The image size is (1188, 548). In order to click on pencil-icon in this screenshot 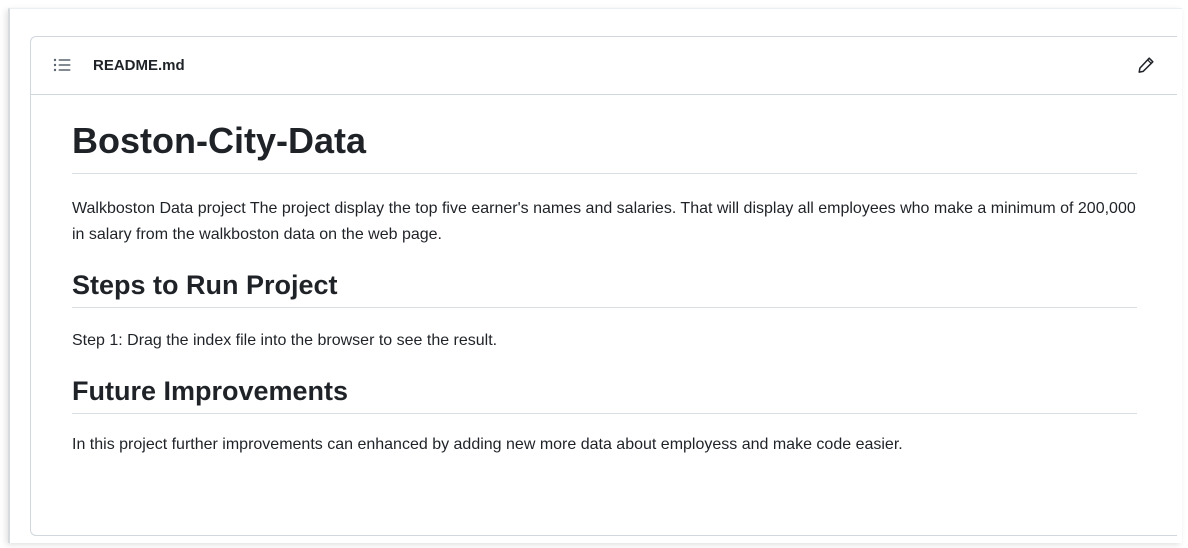, I will do `click(1146, 65)`.